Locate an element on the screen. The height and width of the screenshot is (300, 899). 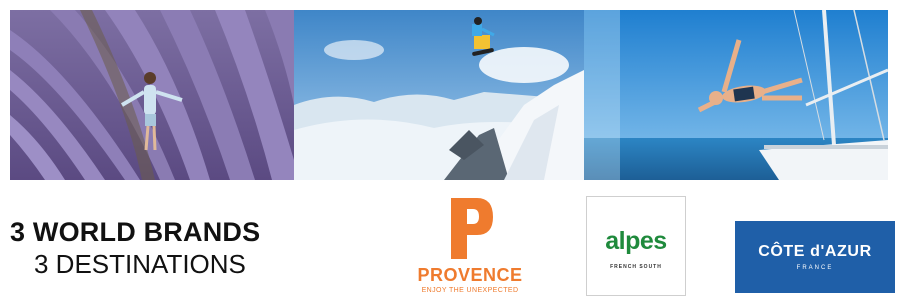
alpes-name: alpes is located at coordinates (636, 241).